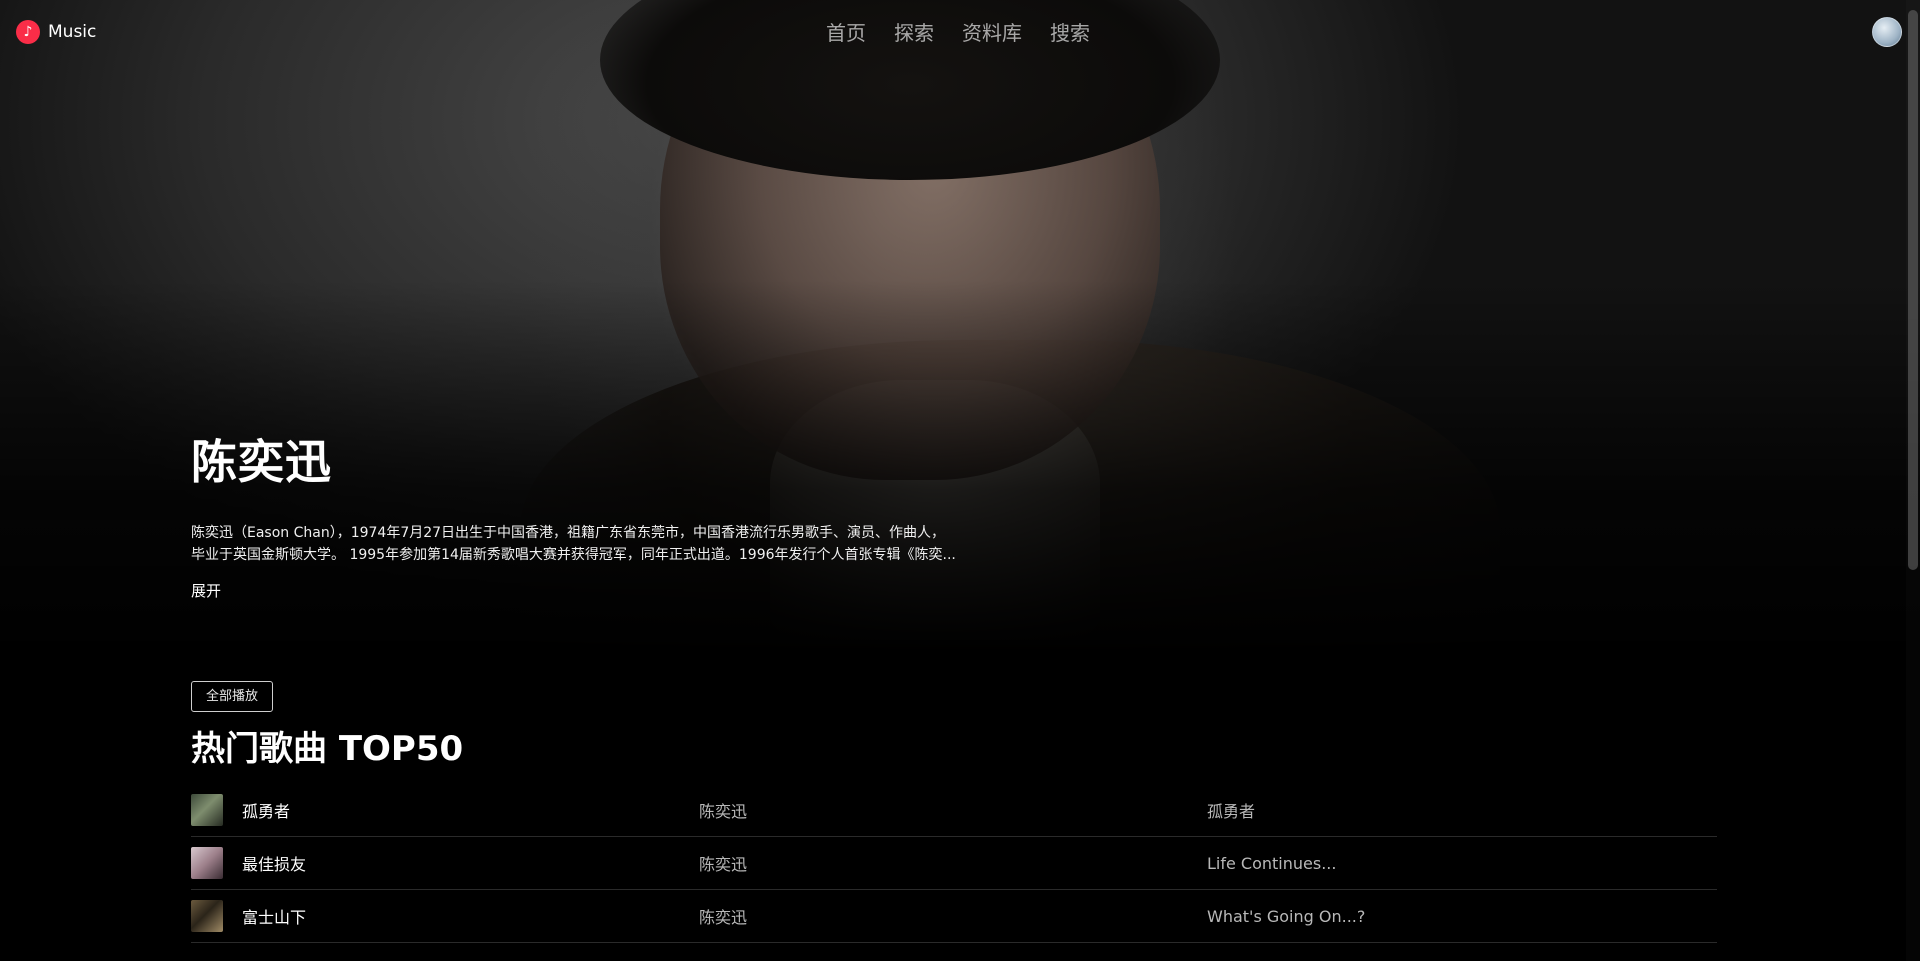  What do you see at coordinates (1913, 290) in the screenshot?
I see `scrollbar-thumb` at bounding box center [1913, 290].